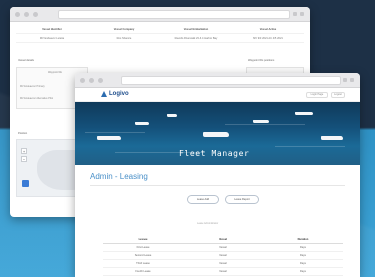  Describe the element at coordinates (57, 170) in the screenshot. I see `map-landmass` at that location.